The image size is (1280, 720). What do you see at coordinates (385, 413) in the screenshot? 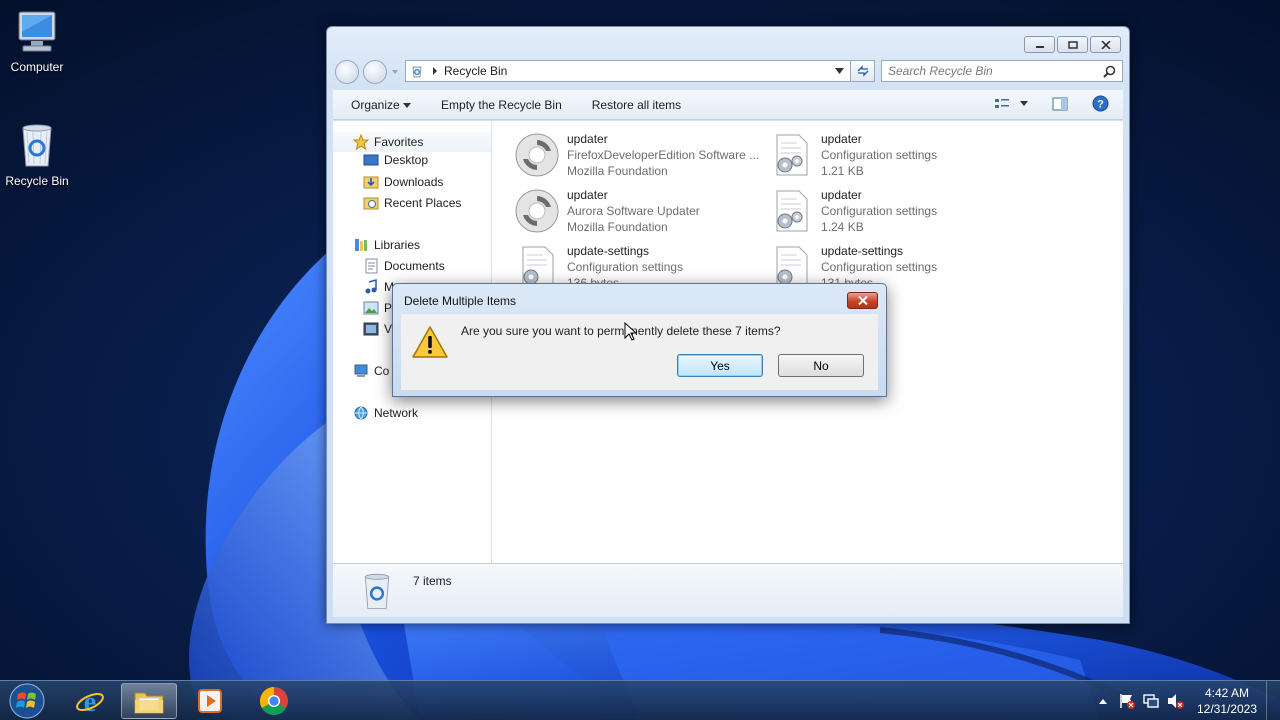
I see `nav-network: Network` at bounding box center [385, 413].